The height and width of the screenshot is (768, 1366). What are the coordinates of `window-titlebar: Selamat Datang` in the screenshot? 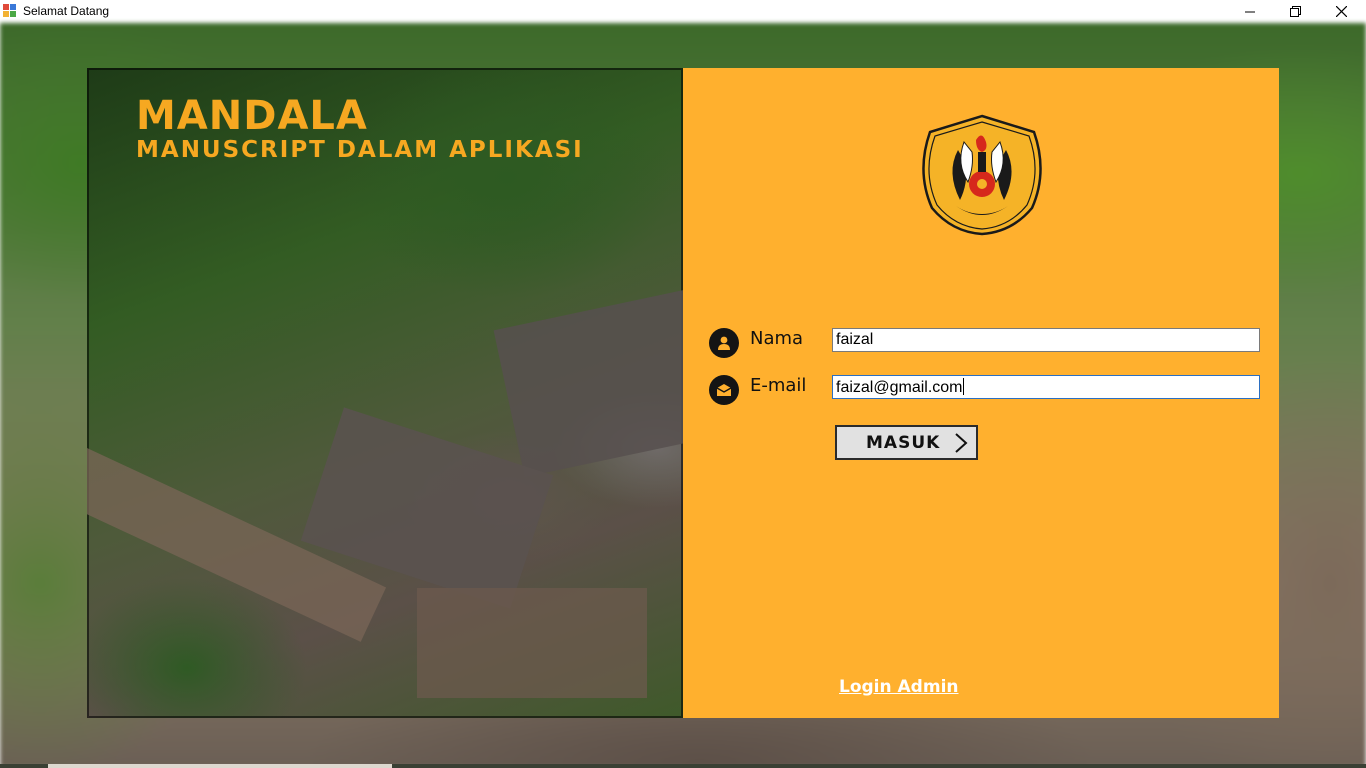 It's located at (683, 11).